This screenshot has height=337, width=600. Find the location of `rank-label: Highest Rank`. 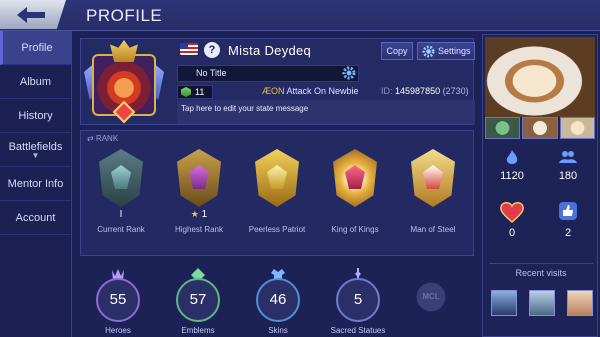

rank-label: Highest Rank is located at coordinates (199, 229).